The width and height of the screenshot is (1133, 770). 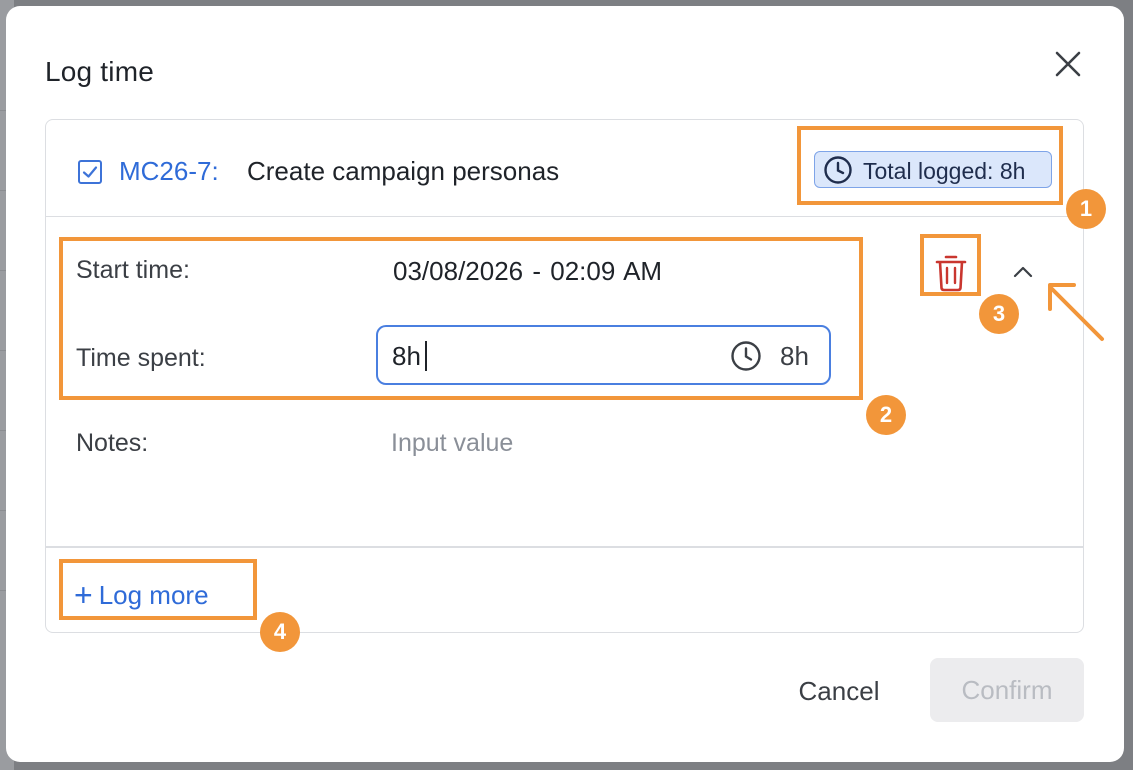 I want to click on chevron-up-icon, so click(x=1023, y=272).